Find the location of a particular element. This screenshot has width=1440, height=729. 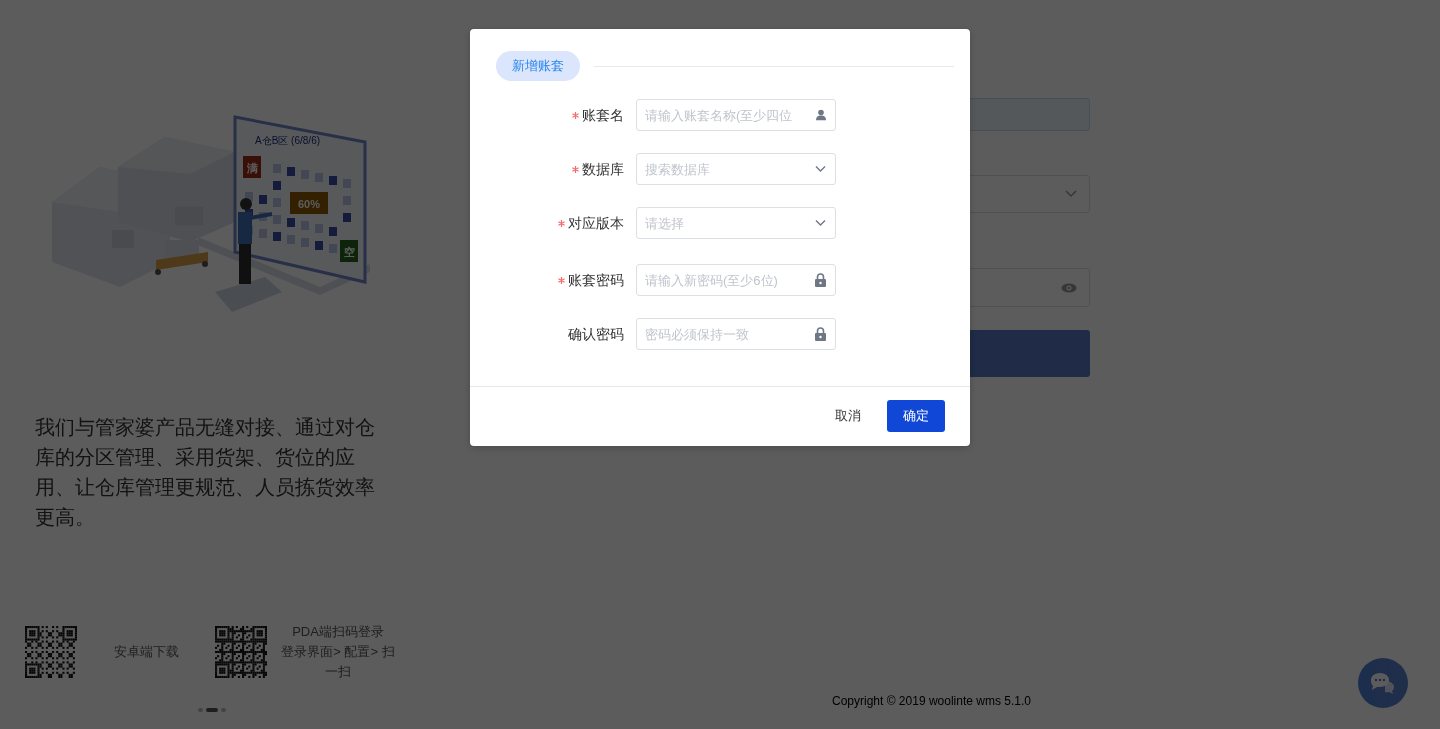

select-field: 搜索数据库 is located at coordinates (736, 169).